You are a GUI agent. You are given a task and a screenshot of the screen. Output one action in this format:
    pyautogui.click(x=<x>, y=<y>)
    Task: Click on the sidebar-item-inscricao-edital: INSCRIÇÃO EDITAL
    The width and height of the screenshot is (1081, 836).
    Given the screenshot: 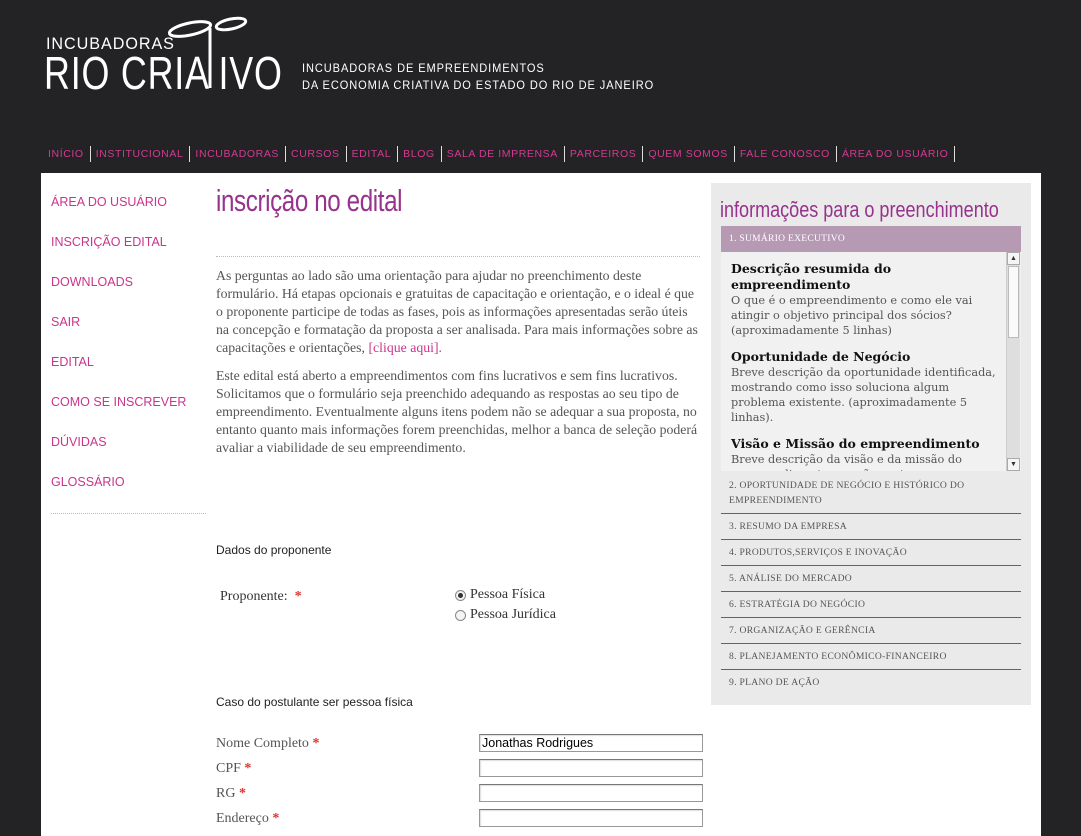 What is the action you would take?
    pyautogui.click(x=128, y=252)
    